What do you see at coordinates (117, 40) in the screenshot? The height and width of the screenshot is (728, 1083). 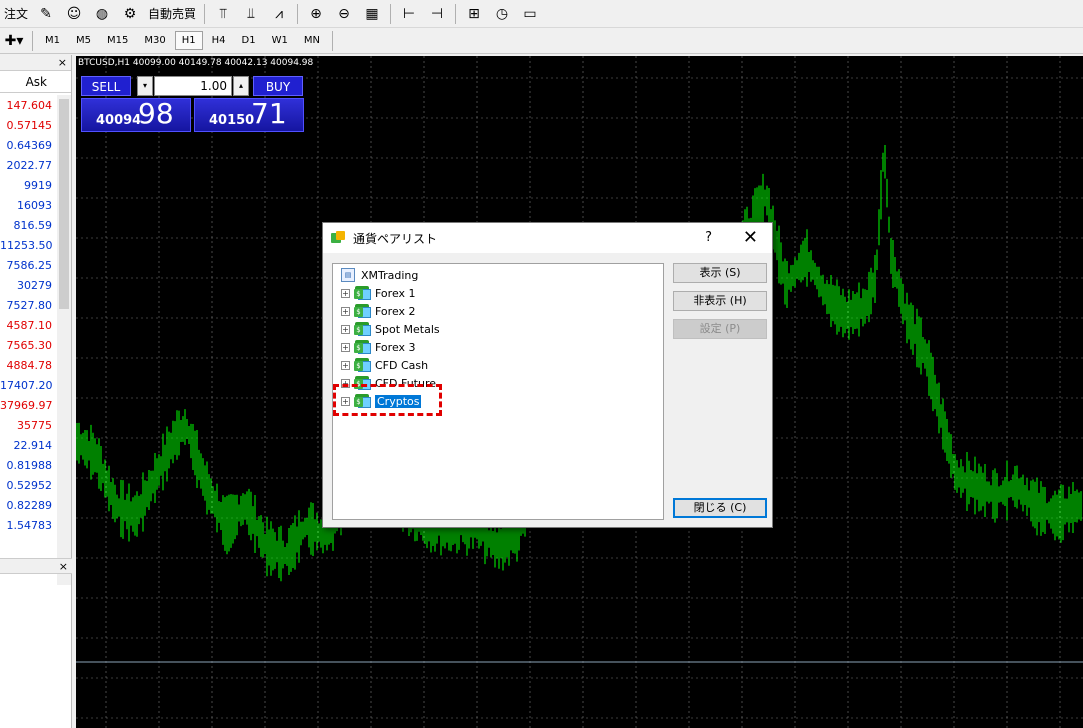 I see `timeframe-m15: M15` at bounding box center [117, 40].